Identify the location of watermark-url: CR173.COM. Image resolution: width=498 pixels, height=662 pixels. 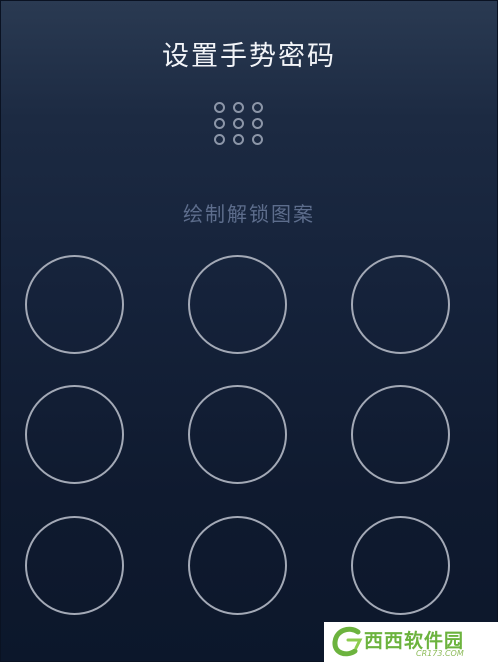
(440, 653).